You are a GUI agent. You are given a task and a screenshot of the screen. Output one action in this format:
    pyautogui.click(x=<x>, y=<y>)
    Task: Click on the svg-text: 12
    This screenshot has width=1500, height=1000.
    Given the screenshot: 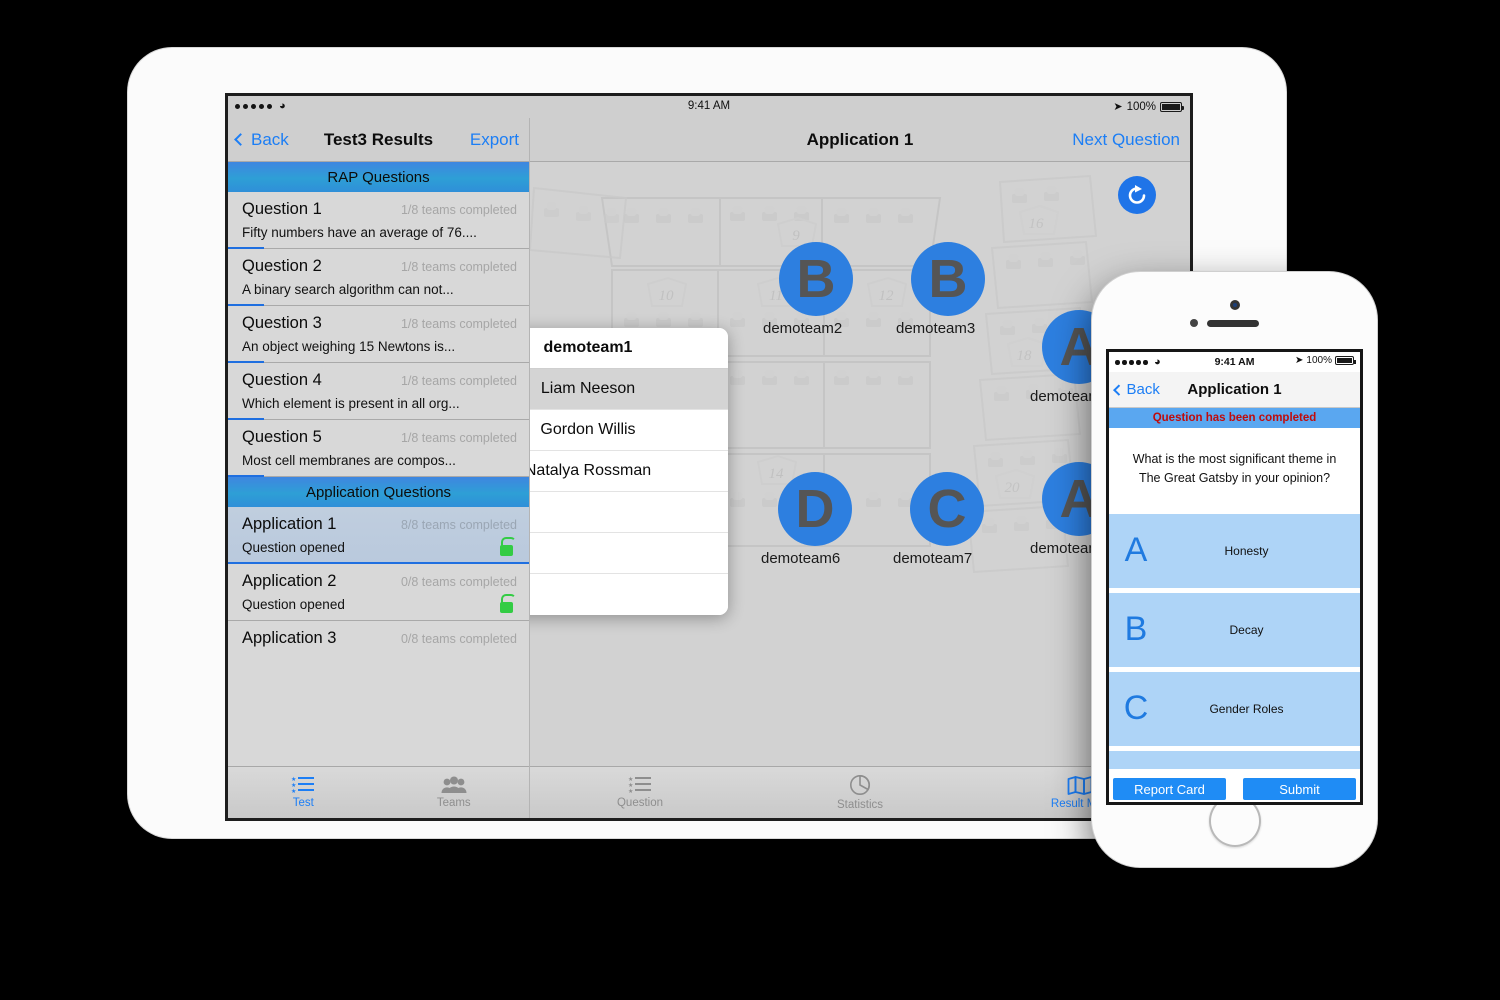 What is the action you would take?
    pyautogui.click(x=887, y=296)
    